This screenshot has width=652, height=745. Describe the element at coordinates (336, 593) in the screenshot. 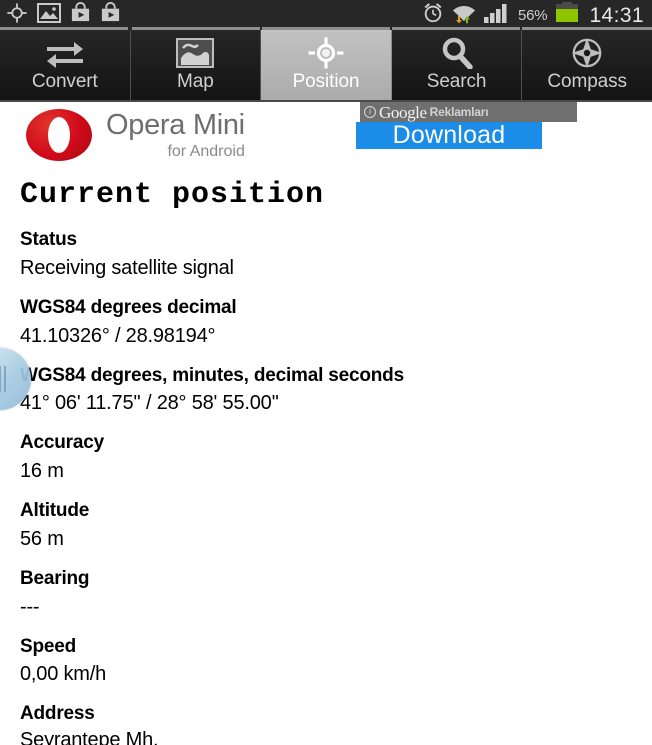

I see `field-bearing: Bearing ---` at that location.